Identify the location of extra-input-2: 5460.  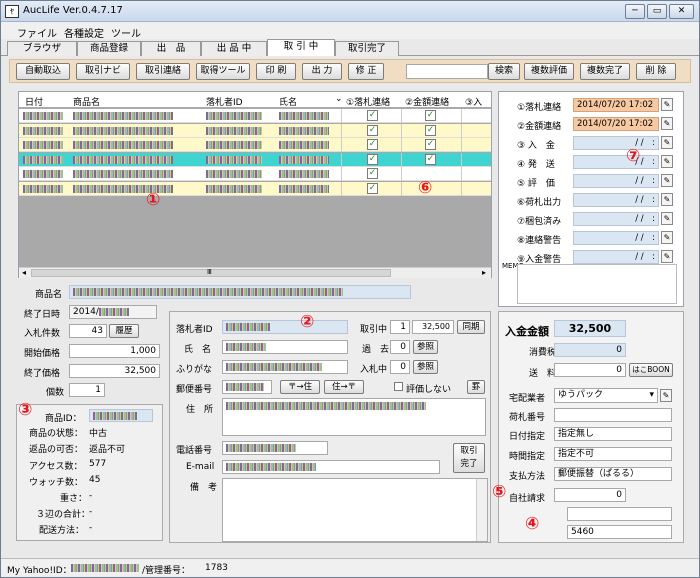
(619, 532).